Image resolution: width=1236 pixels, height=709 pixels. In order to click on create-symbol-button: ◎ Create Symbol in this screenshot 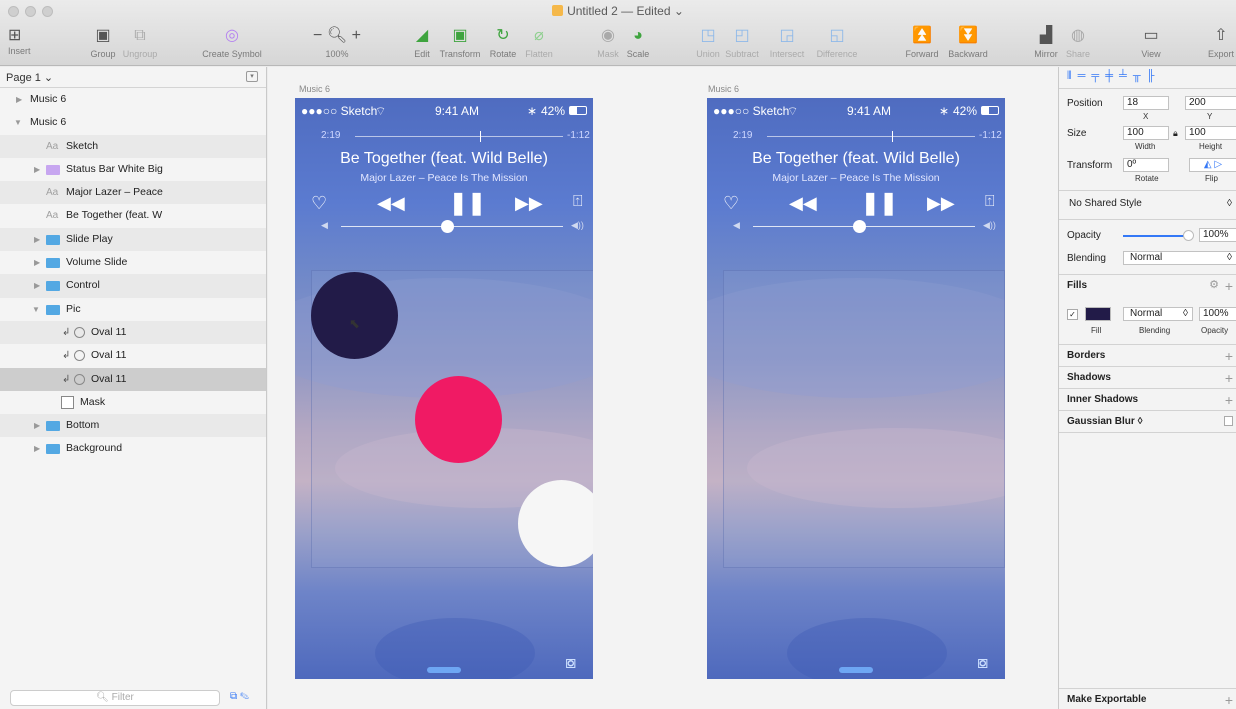, I will do `click(232, 42)`.